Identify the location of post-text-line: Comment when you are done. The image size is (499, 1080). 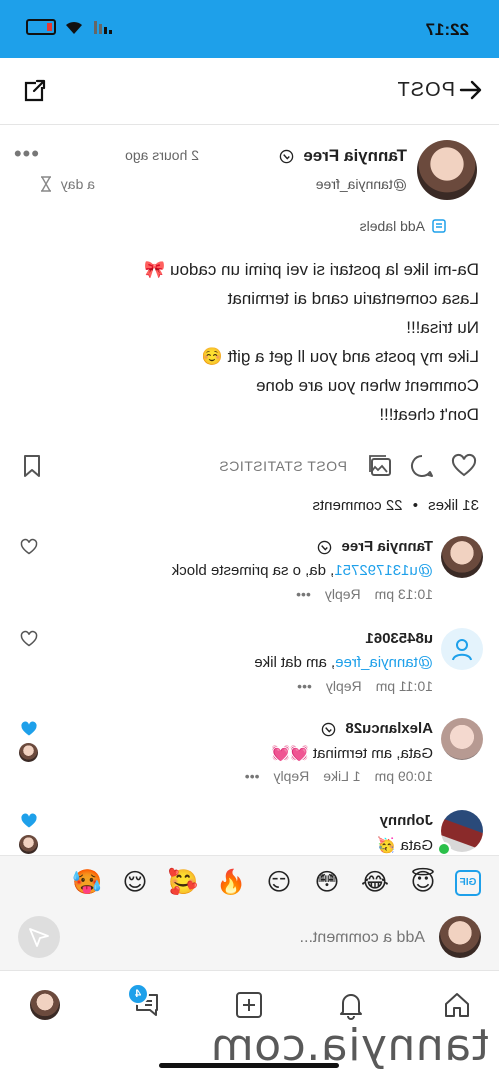
(367, 385).